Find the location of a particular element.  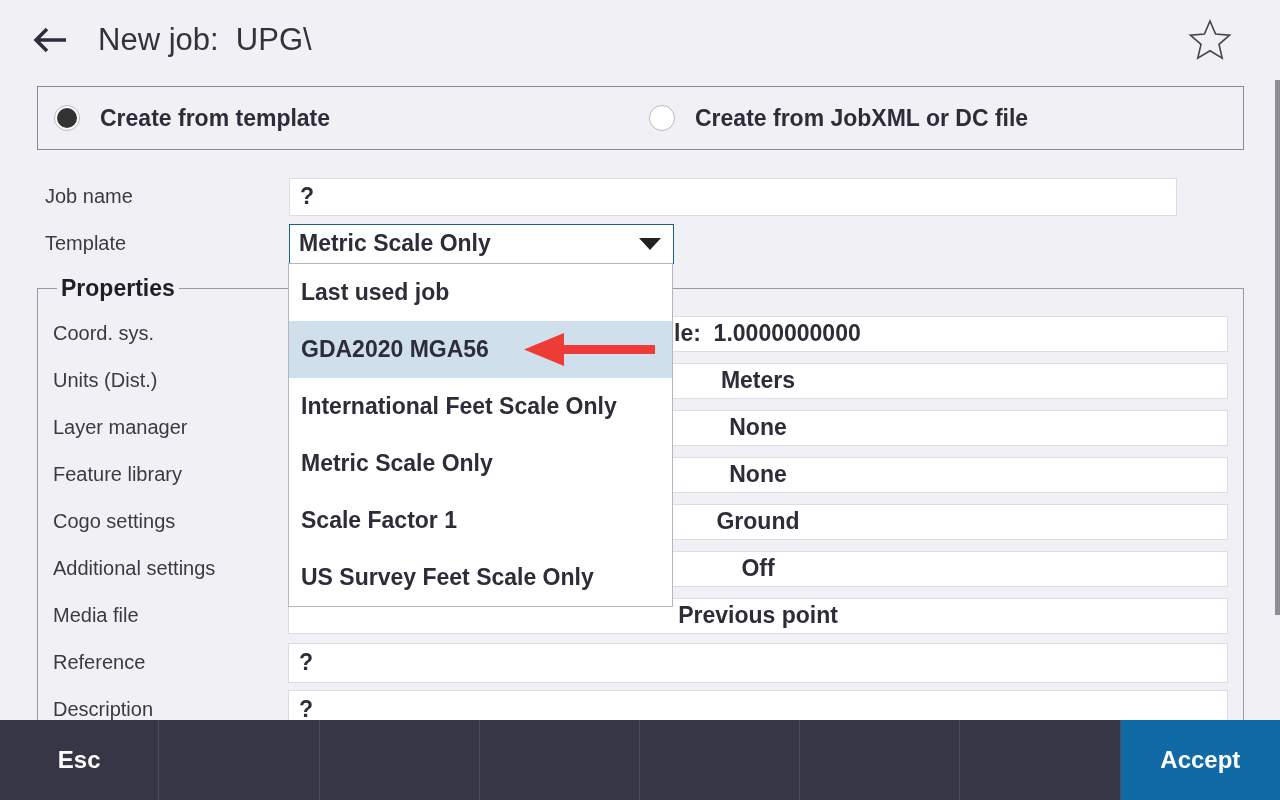

field-label: Feature library is located at coordinates (118, 474).